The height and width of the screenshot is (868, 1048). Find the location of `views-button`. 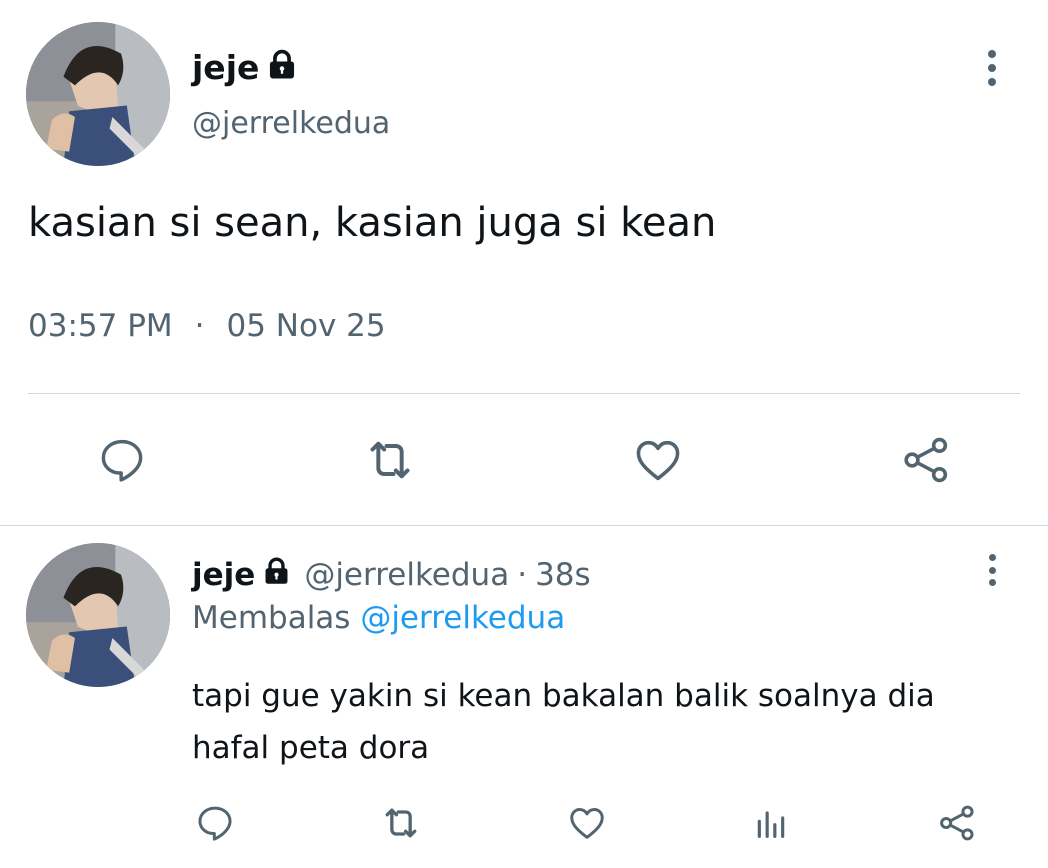

views-button is located at coordinates (771, 823).